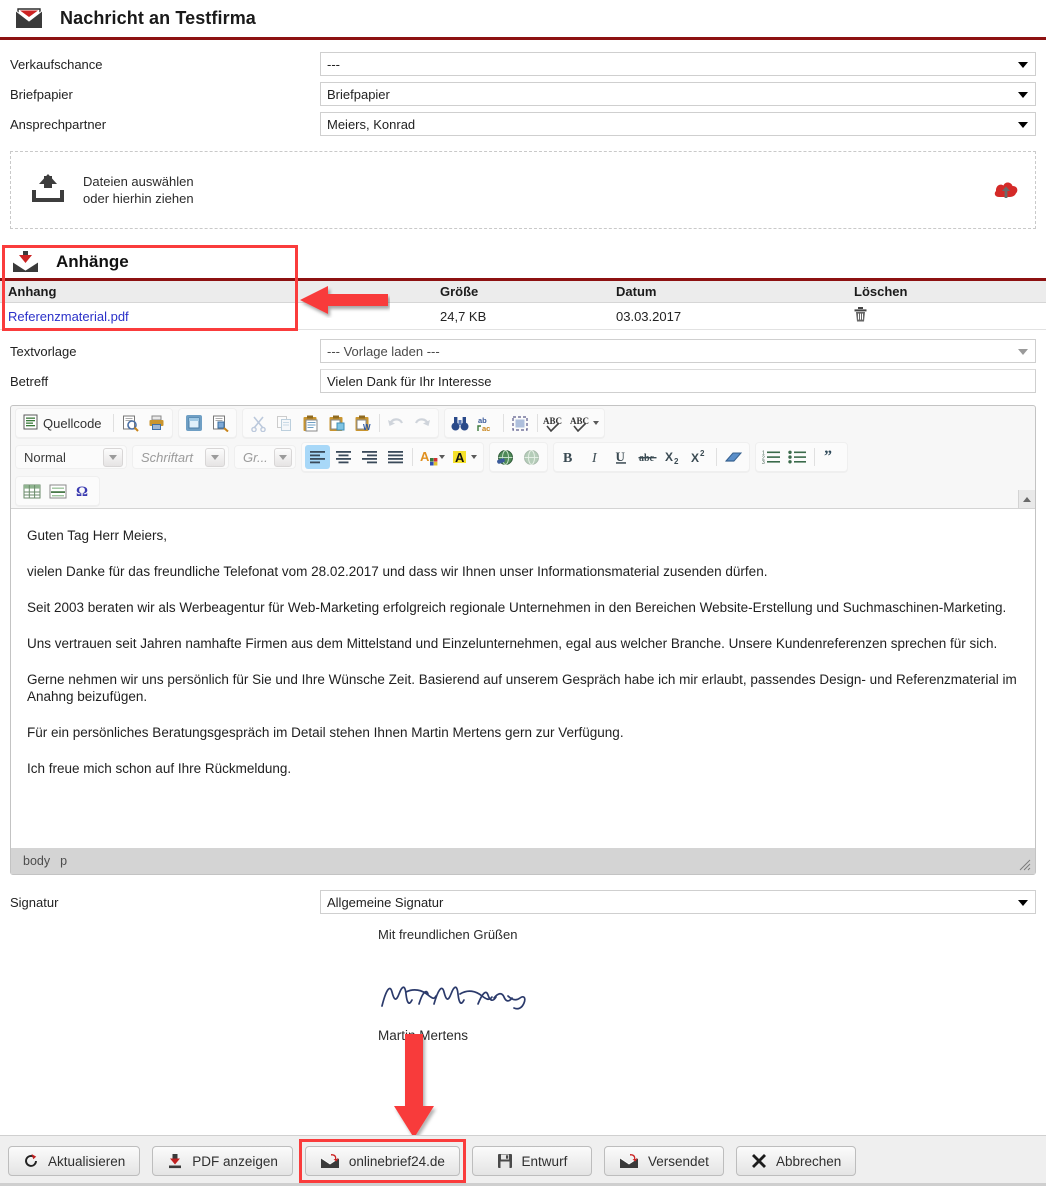 This screenshot has width=1046, height=1186. What do you see at coordinates (382, 1161) in the screenshot?
I see `onlinebrief24-button: onlinebrief24.de` at bounding box center [382, 1161].